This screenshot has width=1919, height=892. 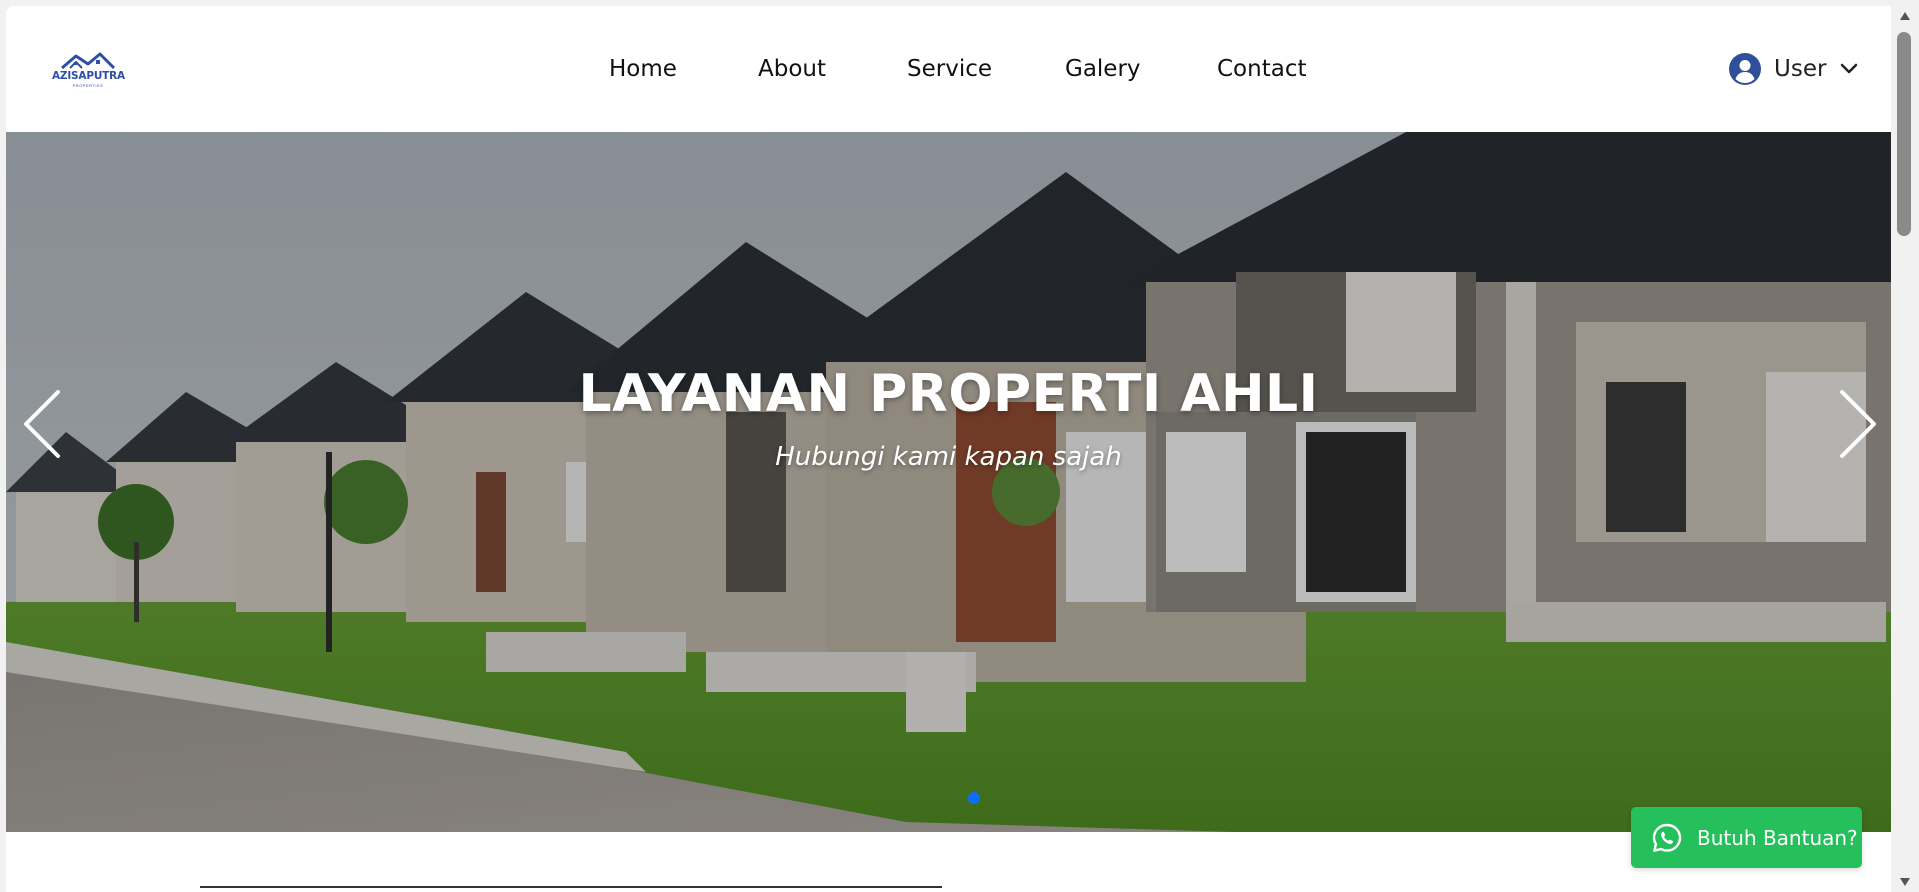 I want to click on chevron-right-icon, so click(x=1858, y=424).